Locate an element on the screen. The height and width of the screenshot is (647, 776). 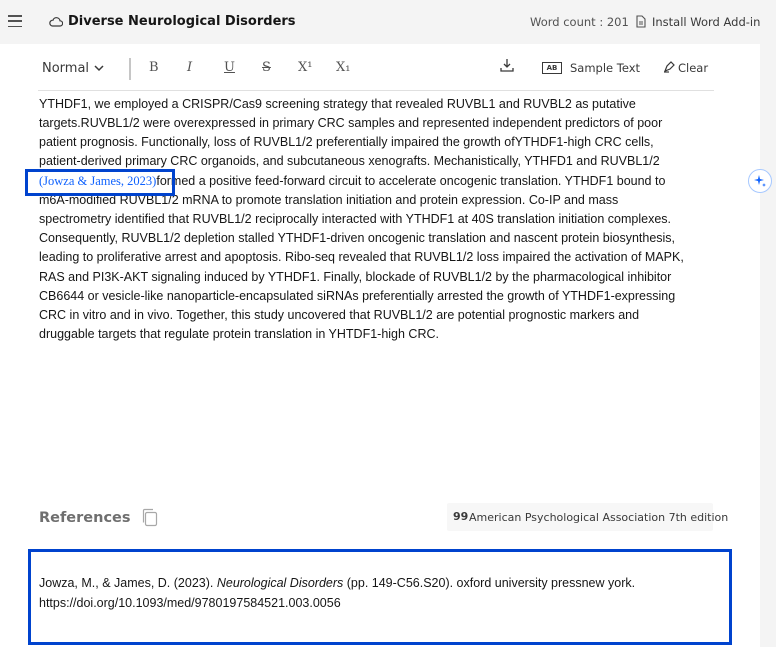
sparkle-icon is located at coordinates (760, 181).